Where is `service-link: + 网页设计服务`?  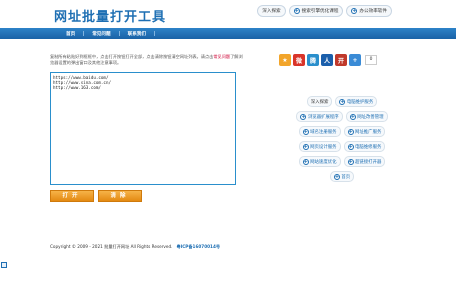
service-link: + 网页设计服务 is located at coordinates (319, 146).